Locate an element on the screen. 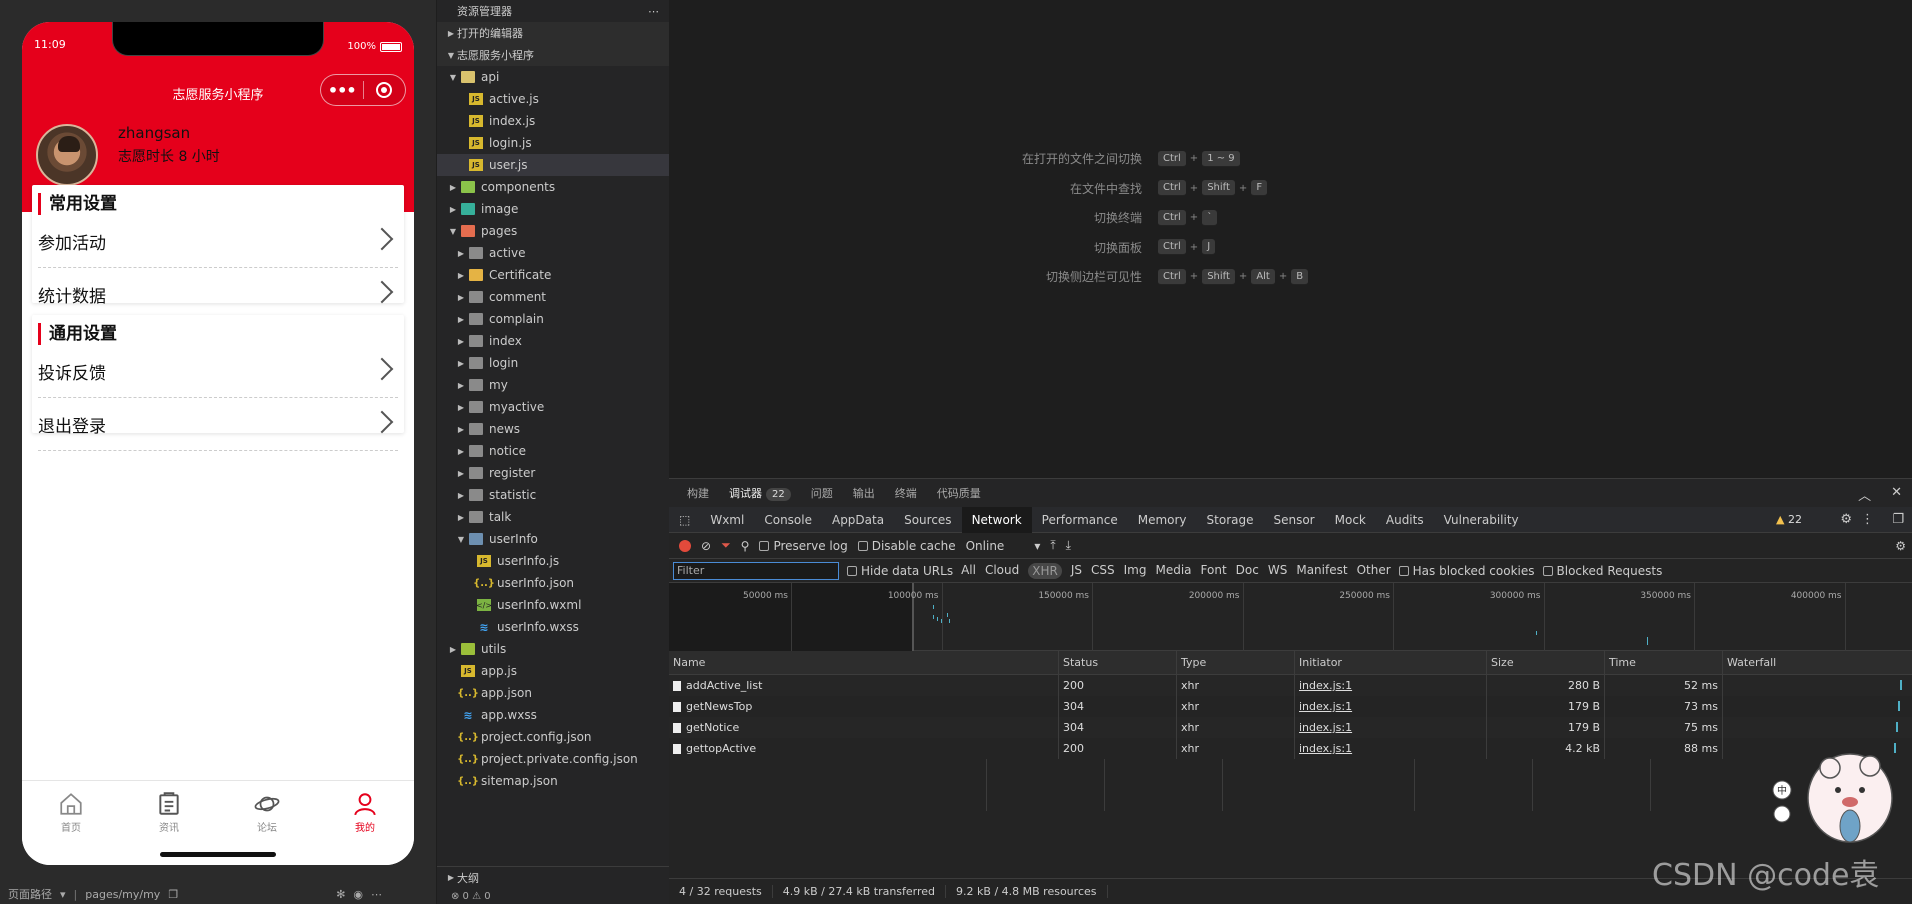 This screenshot has height=904, width=1912. open-editors-section: ▶ 打开的编辑器 is located at coordinates (553, 33).